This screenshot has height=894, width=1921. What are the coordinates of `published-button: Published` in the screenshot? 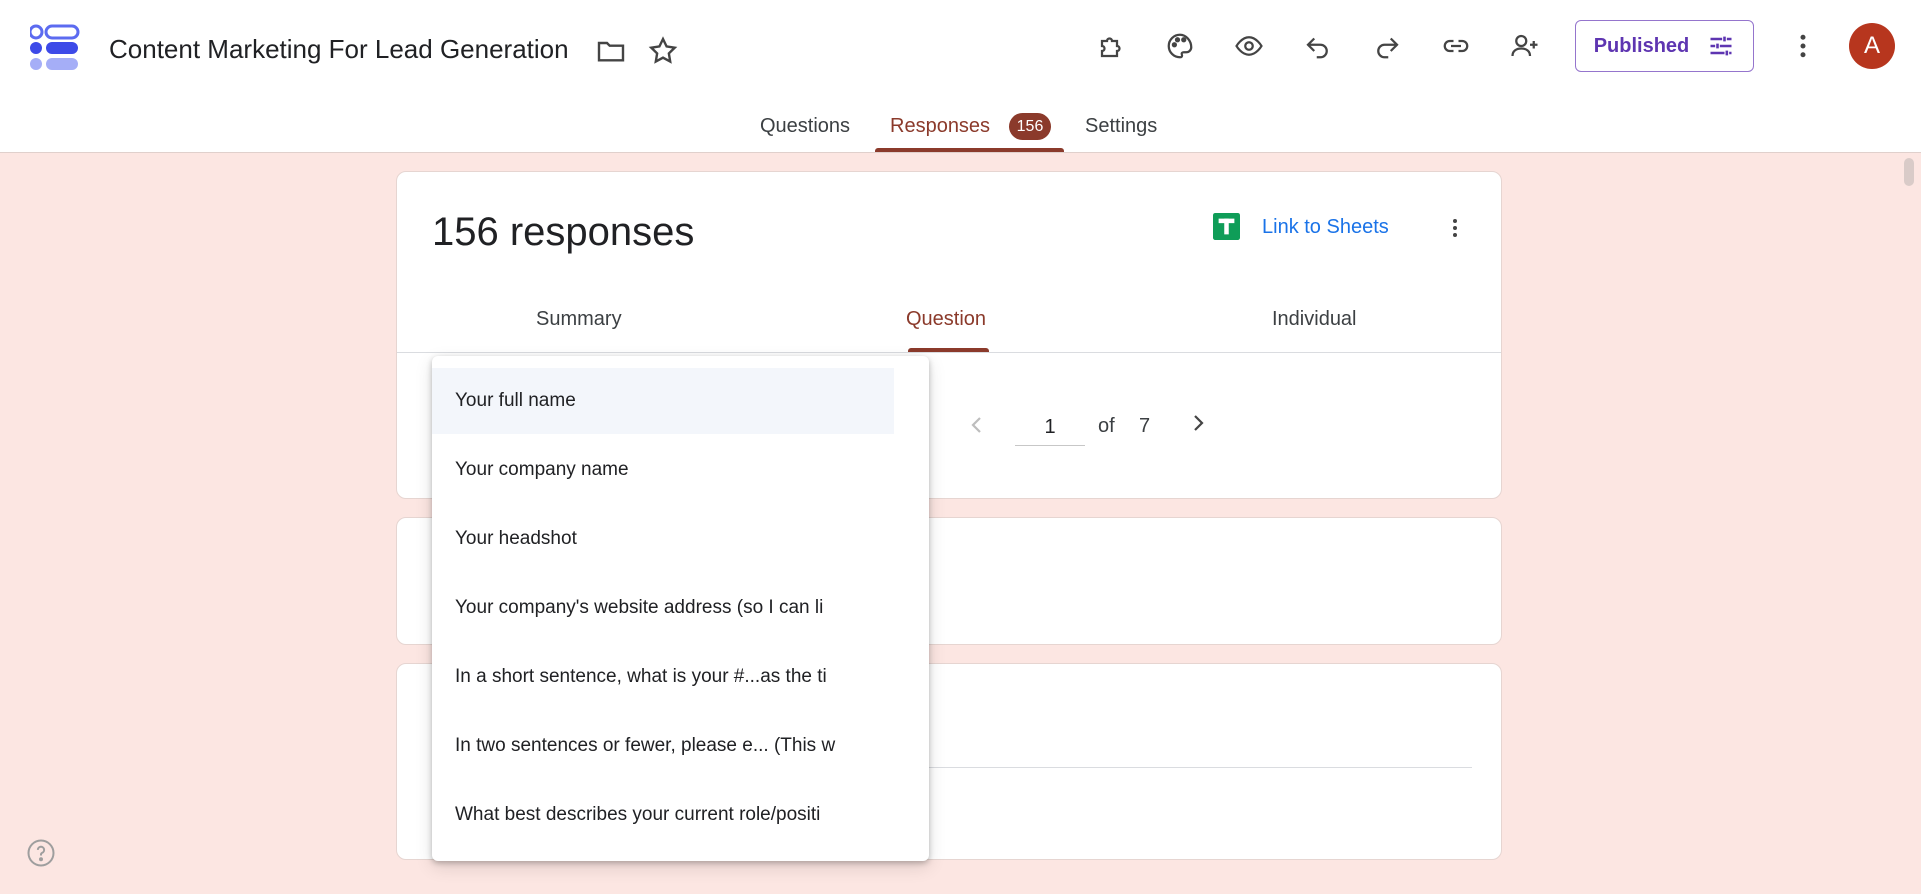 It's located at (1664, 46).